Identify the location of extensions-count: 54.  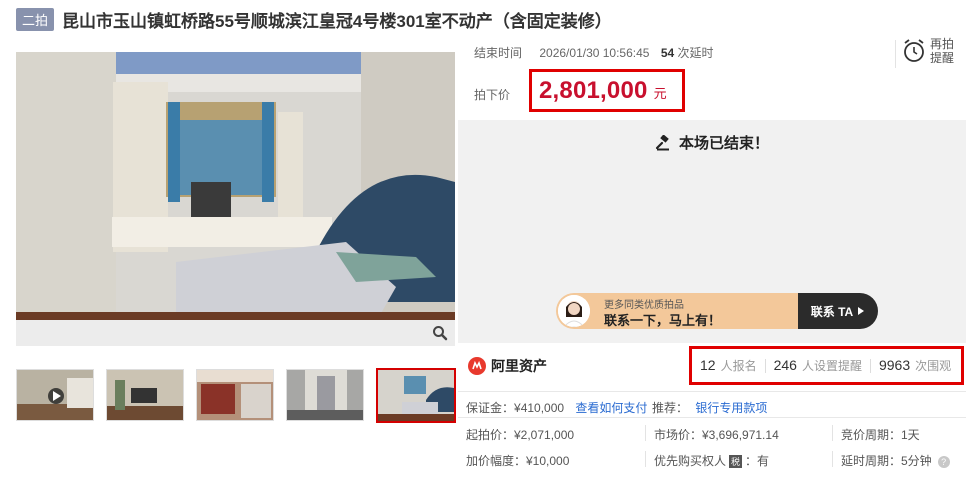
(667, 53).